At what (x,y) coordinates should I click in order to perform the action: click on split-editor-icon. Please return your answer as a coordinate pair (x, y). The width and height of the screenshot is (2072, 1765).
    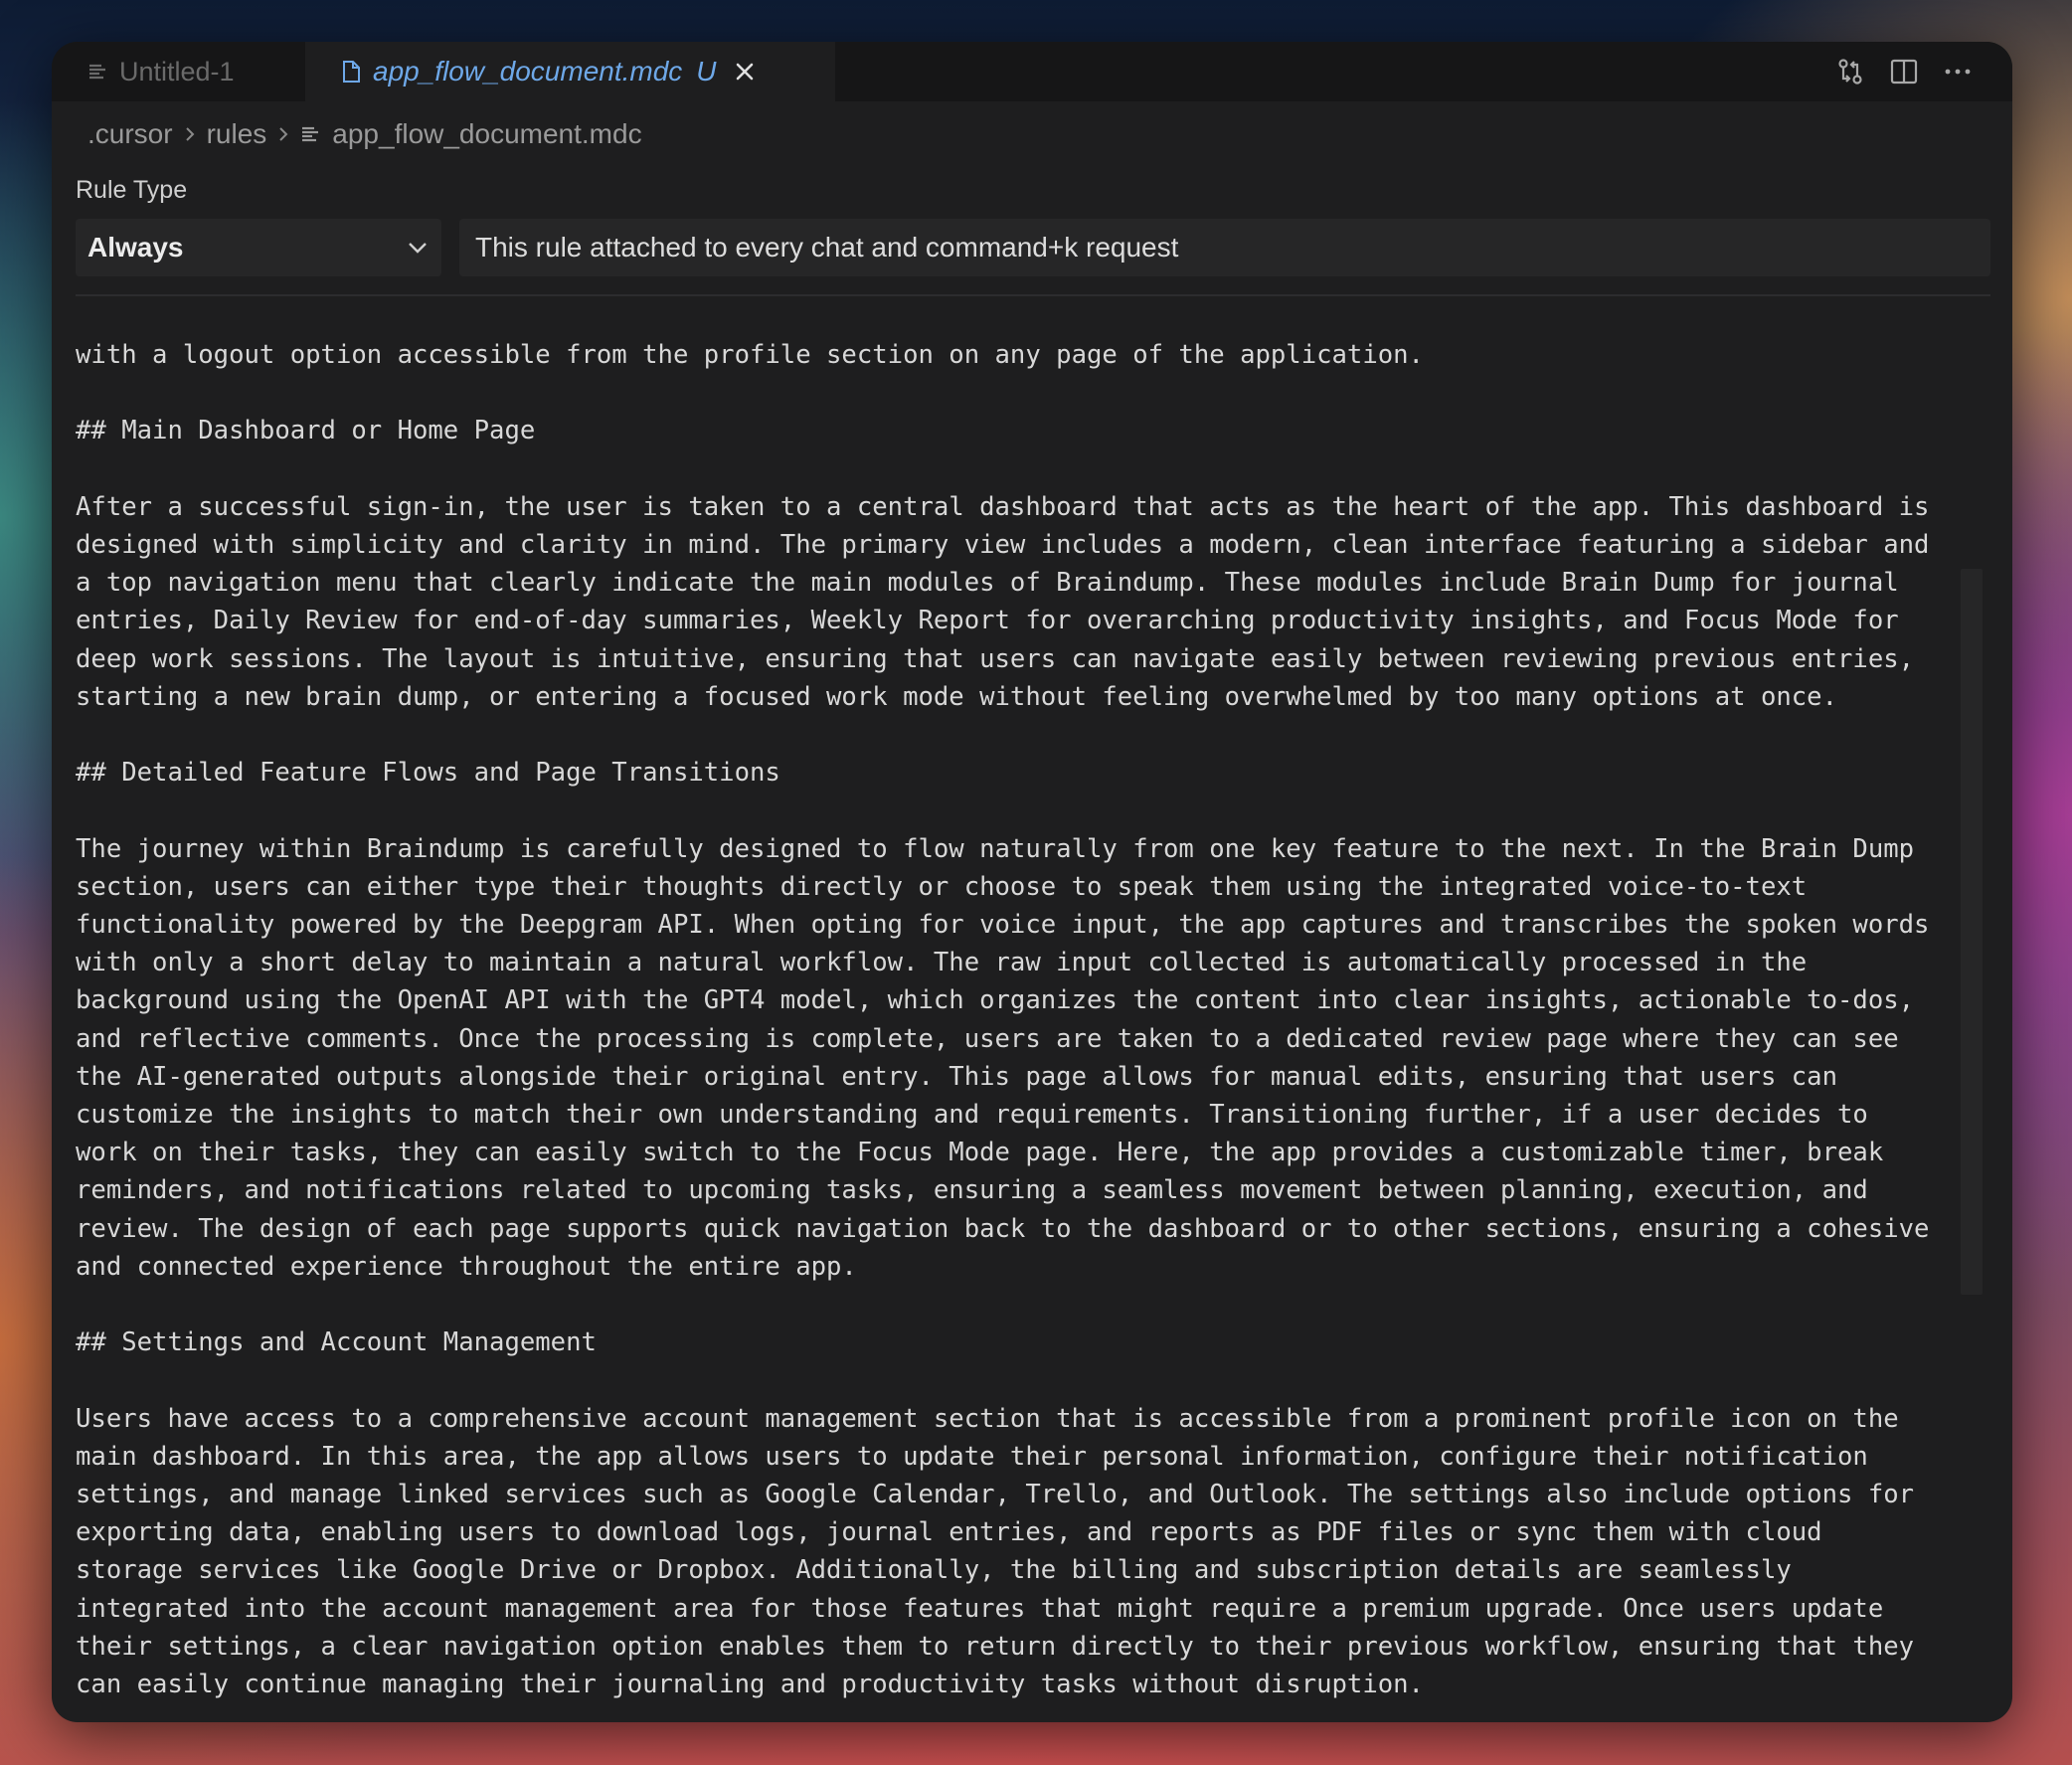
    Looking at the image, I should click on (1904, 72).